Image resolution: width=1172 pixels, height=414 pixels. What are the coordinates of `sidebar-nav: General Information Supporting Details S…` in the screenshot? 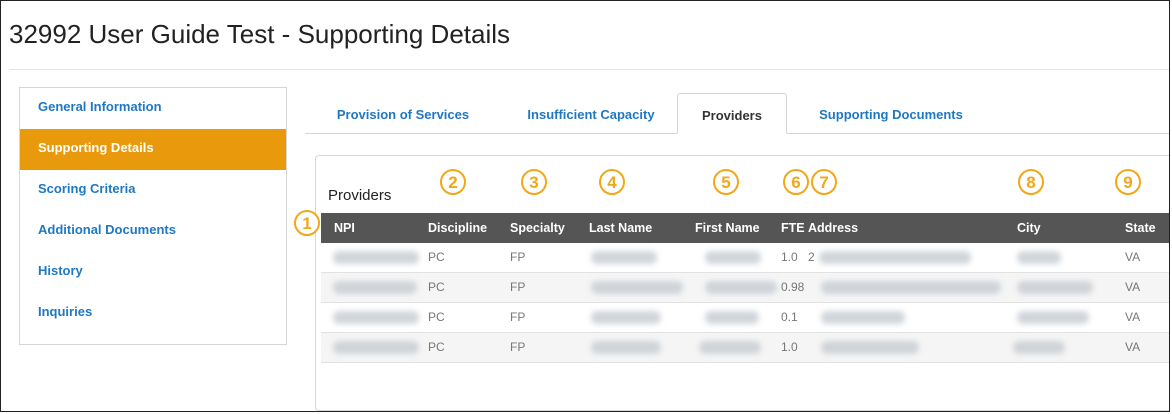 It's located at (153, 216).